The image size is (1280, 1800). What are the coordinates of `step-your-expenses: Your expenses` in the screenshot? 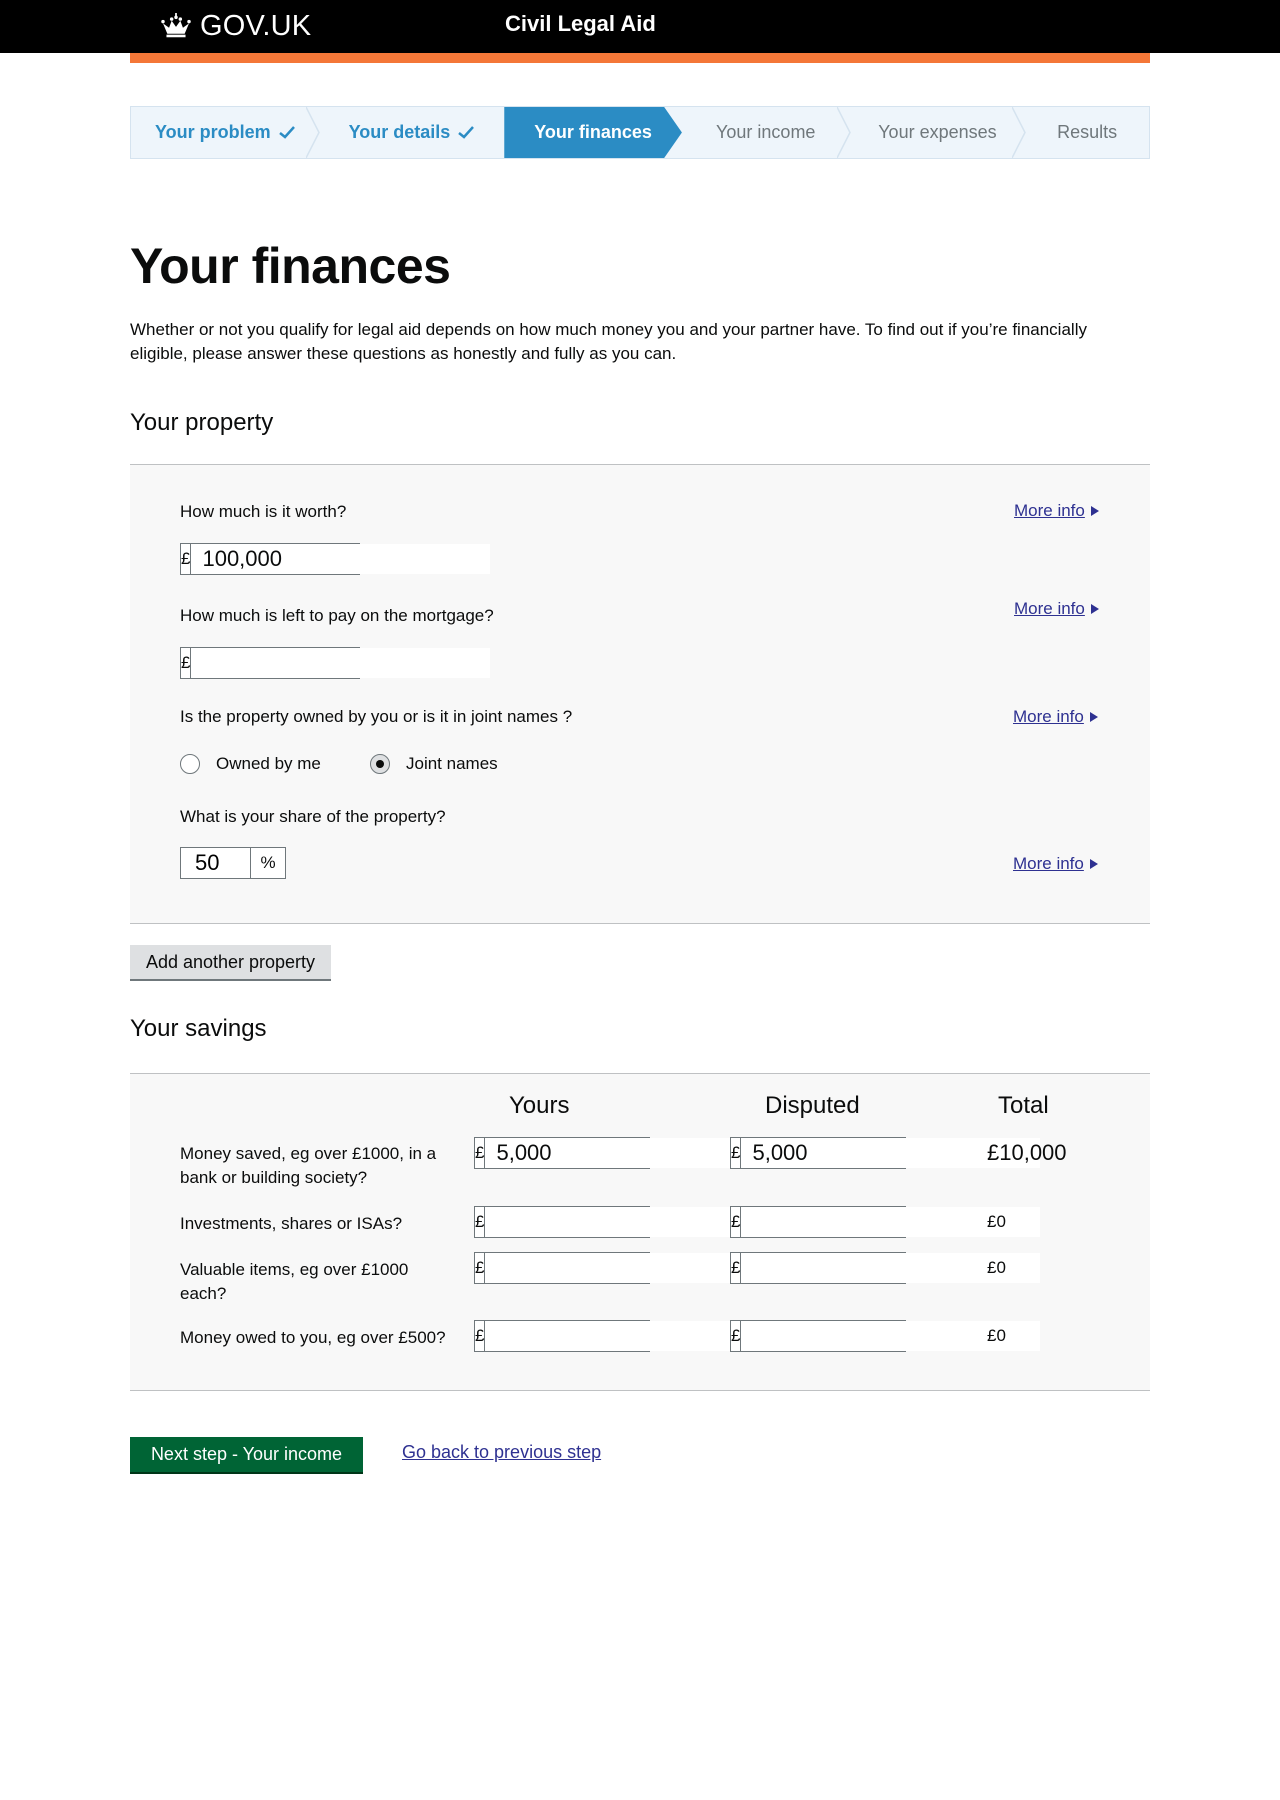 It's located at (938, 132).